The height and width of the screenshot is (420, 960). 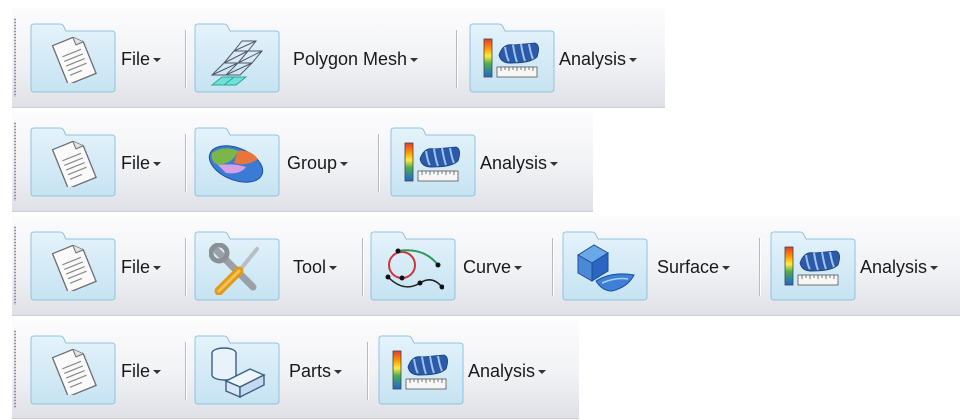 What do you see at coordinates (688, 267) in the screenshot?
I see `surface-label: Surface` at bounding box center [688, 267].